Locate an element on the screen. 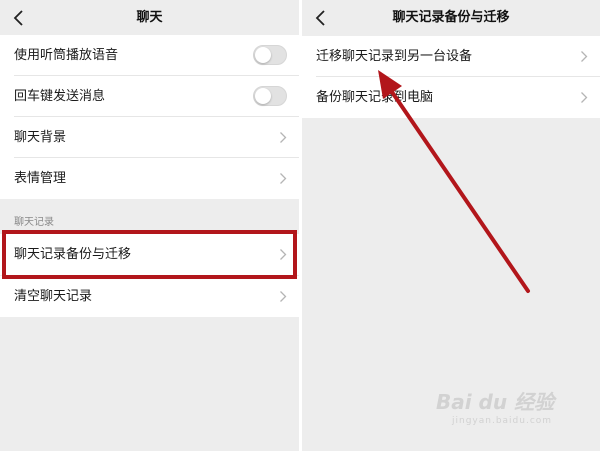 This screenshot has height=451, width=600. setting-row-earpiece: 使用听筒播放语音 is located at coordinates (149, 55).